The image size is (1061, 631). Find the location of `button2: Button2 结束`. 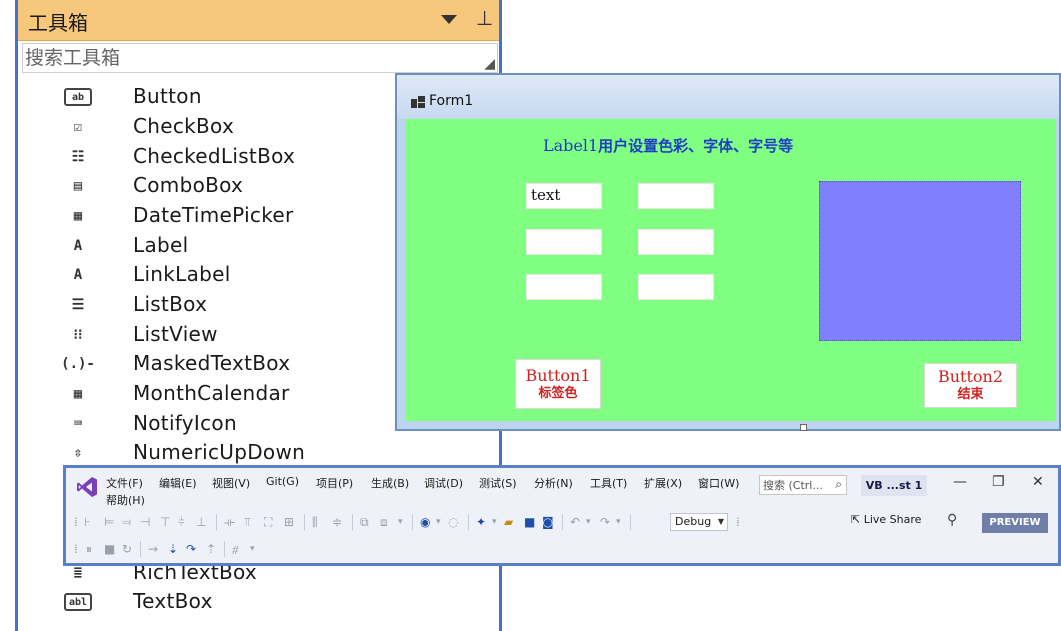

button2: Button2 结束 is located at coordinates (970, 385).